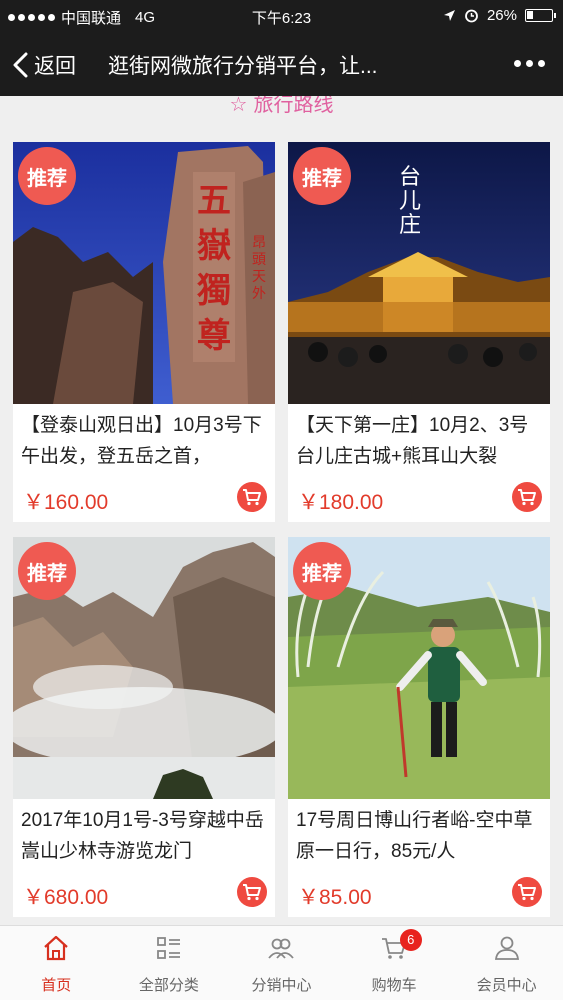  What do you see at coordinates (56, 985) in the screenshot?
I see `tab-label: 首页` at bounding box center [56, 985].